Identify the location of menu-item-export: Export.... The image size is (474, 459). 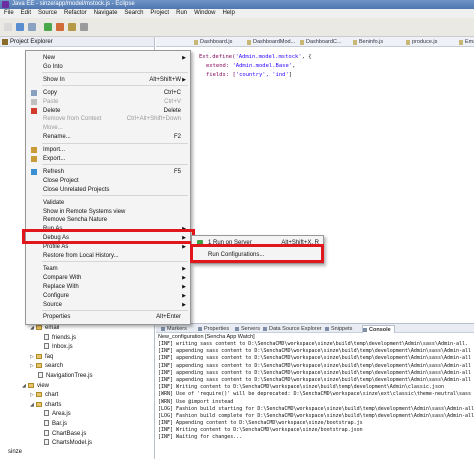
(108, 159).